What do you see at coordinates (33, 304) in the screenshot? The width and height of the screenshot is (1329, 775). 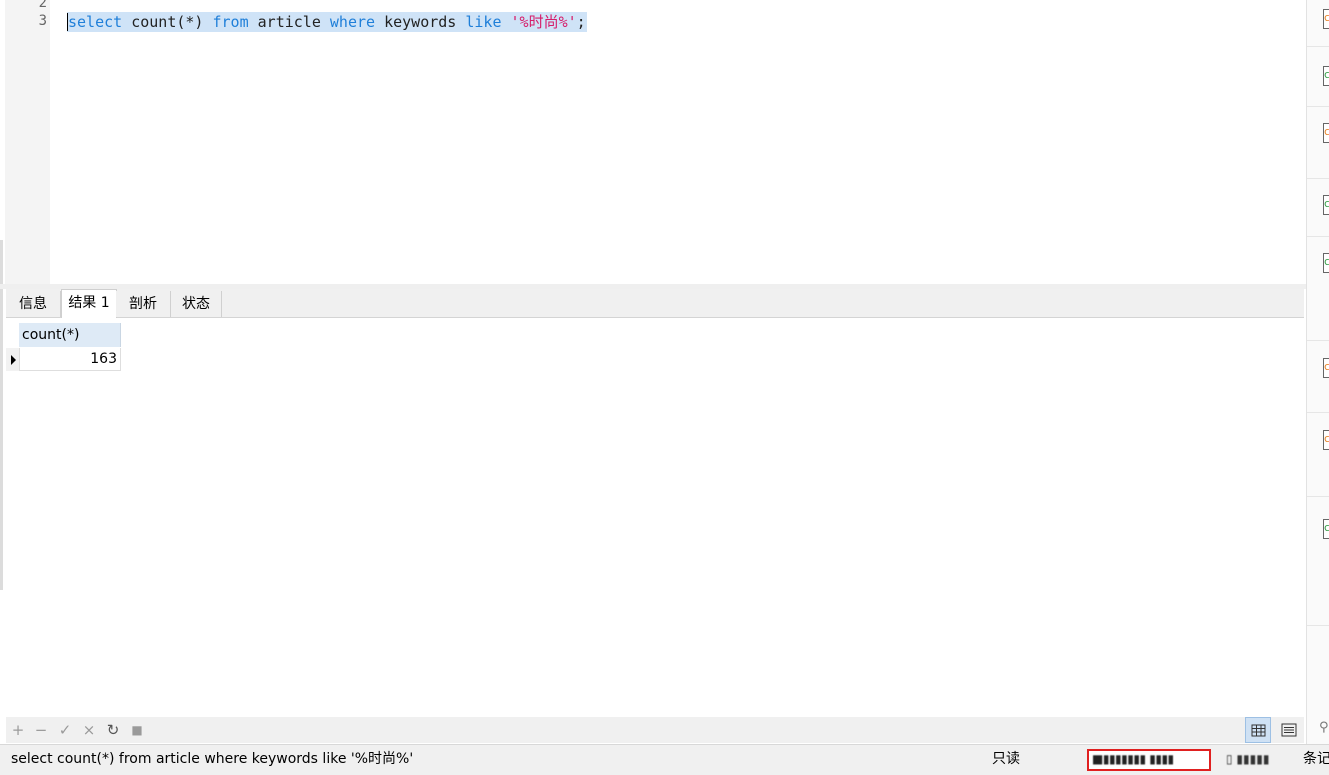 I see `tab-info: 信息` at bounding box center [33, 304].